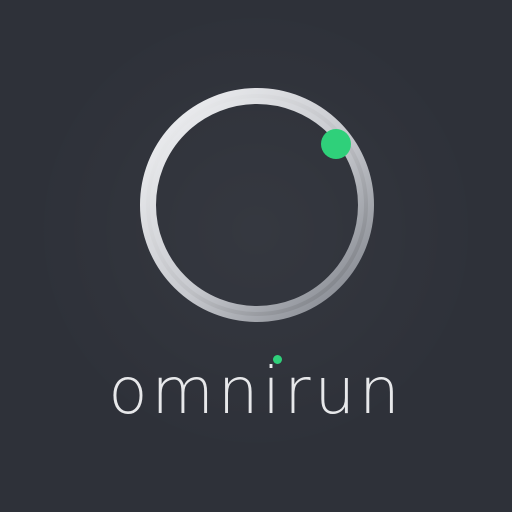 The height and width of the screenshot is (512, 512). Describe the element at coordinates (256, 392) in the screenshot. I see `wordmark: omnirun` at that location.